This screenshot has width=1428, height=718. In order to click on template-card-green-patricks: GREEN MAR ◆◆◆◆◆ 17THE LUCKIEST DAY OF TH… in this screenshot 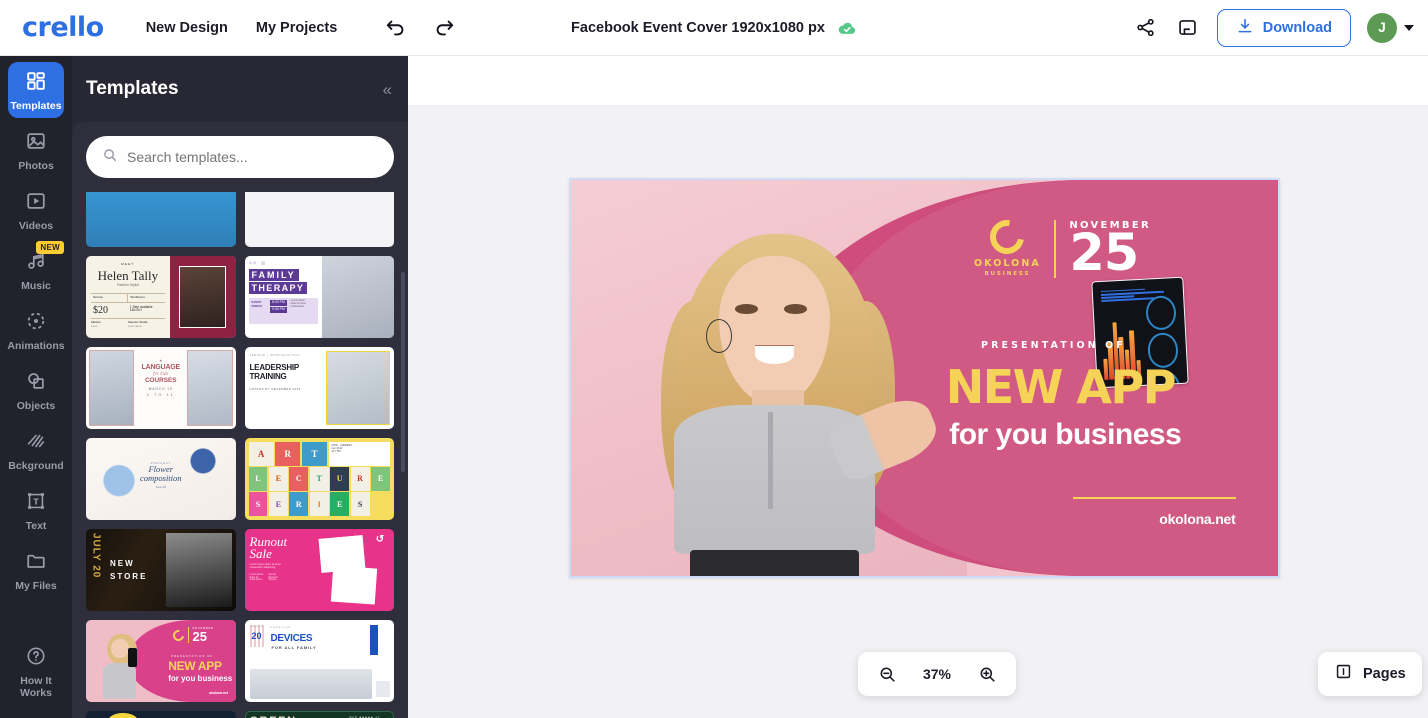, I will do `click(319, 714)`.